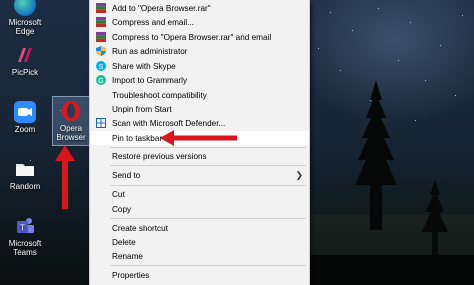  I want to click on menu-item-rename: Rename, so click(199, 256).